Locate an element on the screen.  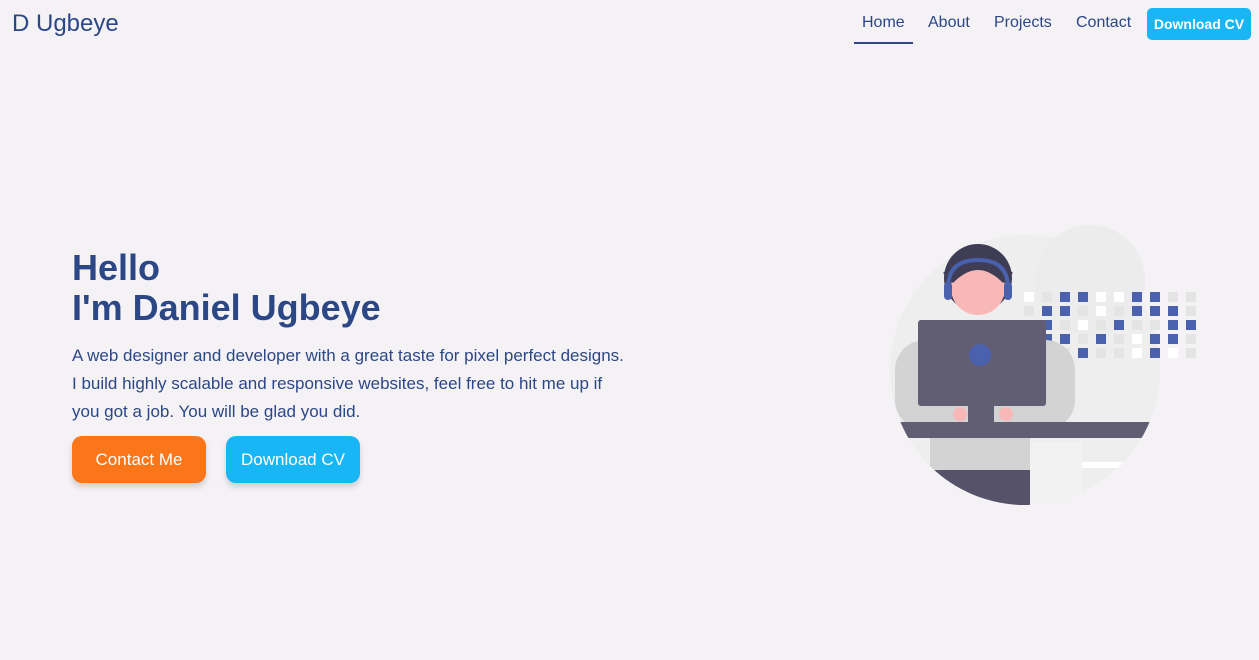
contact-me-button: Contact Me is located at coordinates (139, 459).